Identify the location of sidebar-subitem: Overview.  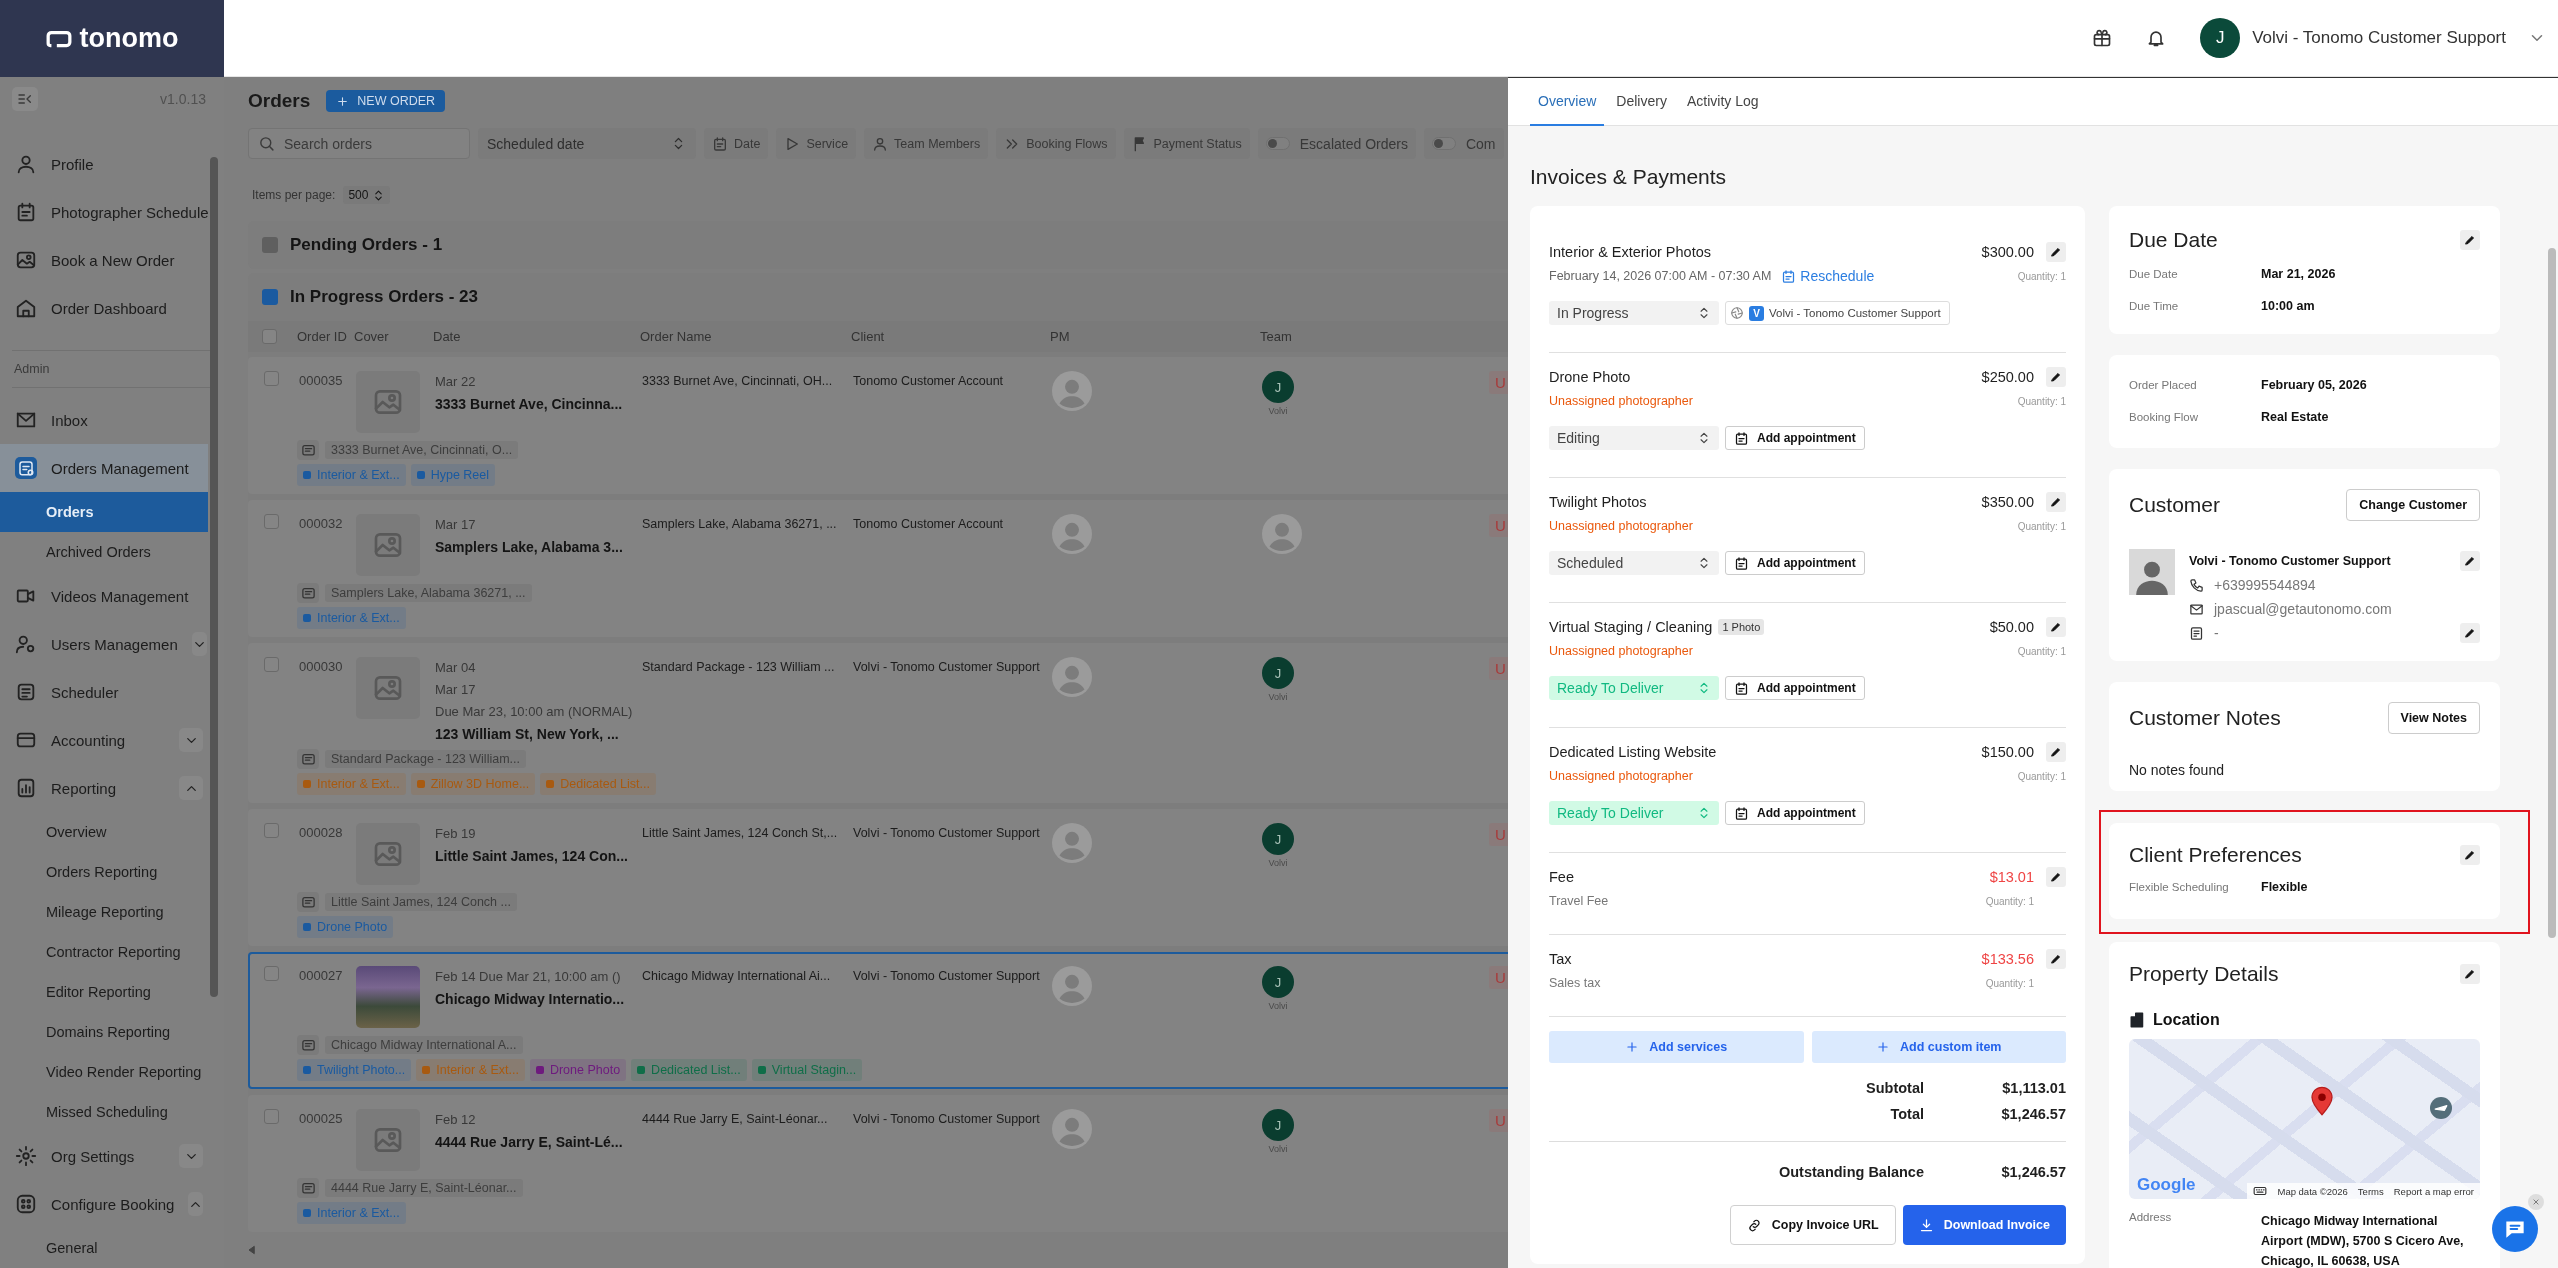
(104, 832).